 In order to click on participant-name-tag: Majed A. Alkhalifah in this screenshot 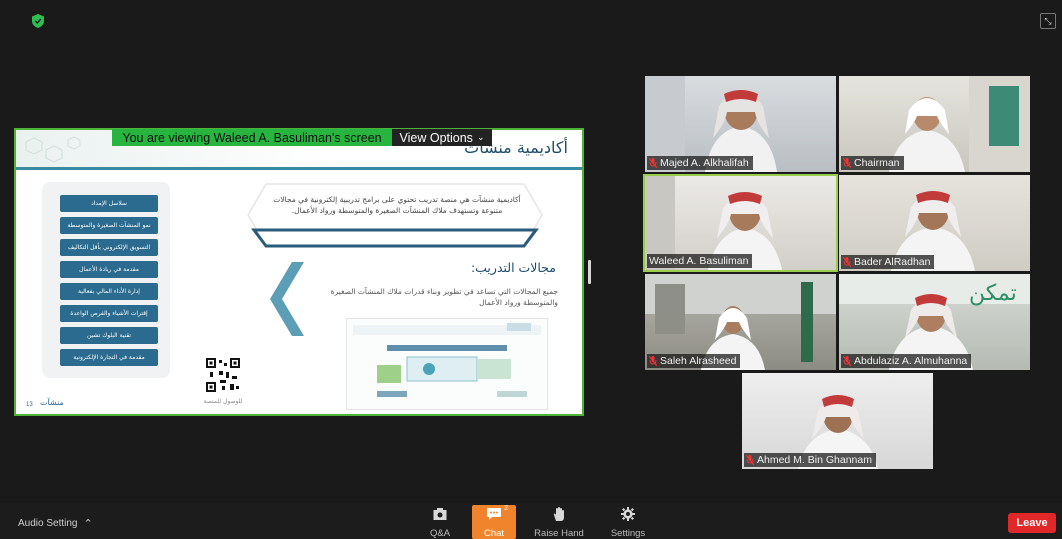, I will do `click(700, 163)`.